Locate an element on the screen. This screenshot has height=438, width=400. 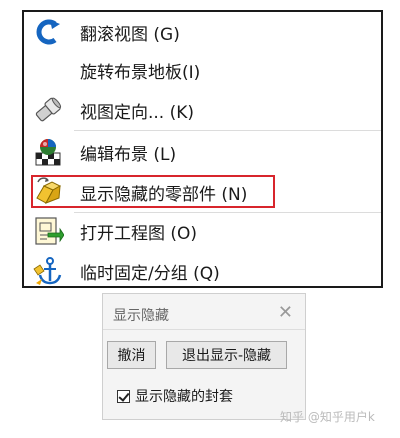
show-hidden-envelope-checkbox is located at coordinates (123, 396).